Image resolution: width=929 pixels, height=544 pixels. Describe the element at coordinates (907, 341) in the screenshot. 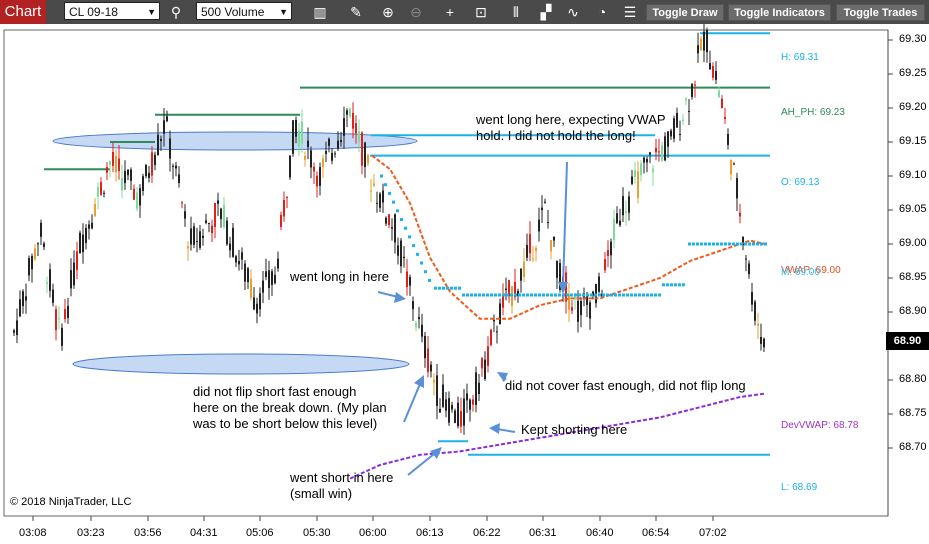

I see `last-price-badge: 68.90` at that location.